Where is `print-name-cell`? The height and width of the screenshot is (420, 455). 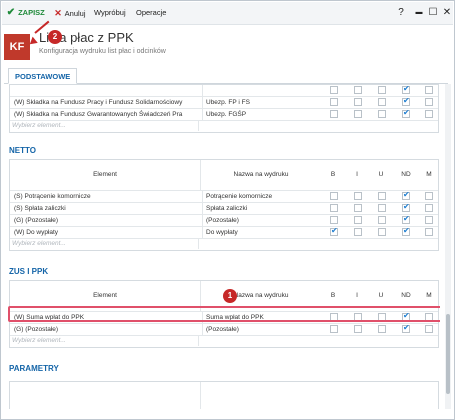
print-name-cell is located at coordinates (262, 90).